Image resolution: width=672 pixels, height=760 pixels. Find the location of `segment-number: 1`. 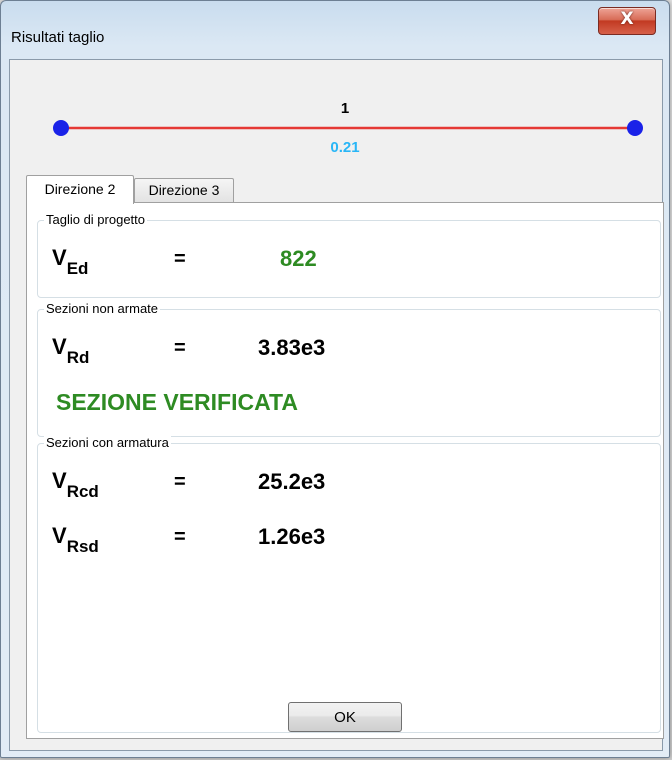

segment-number: 1 is located at coordinates (345, 108).